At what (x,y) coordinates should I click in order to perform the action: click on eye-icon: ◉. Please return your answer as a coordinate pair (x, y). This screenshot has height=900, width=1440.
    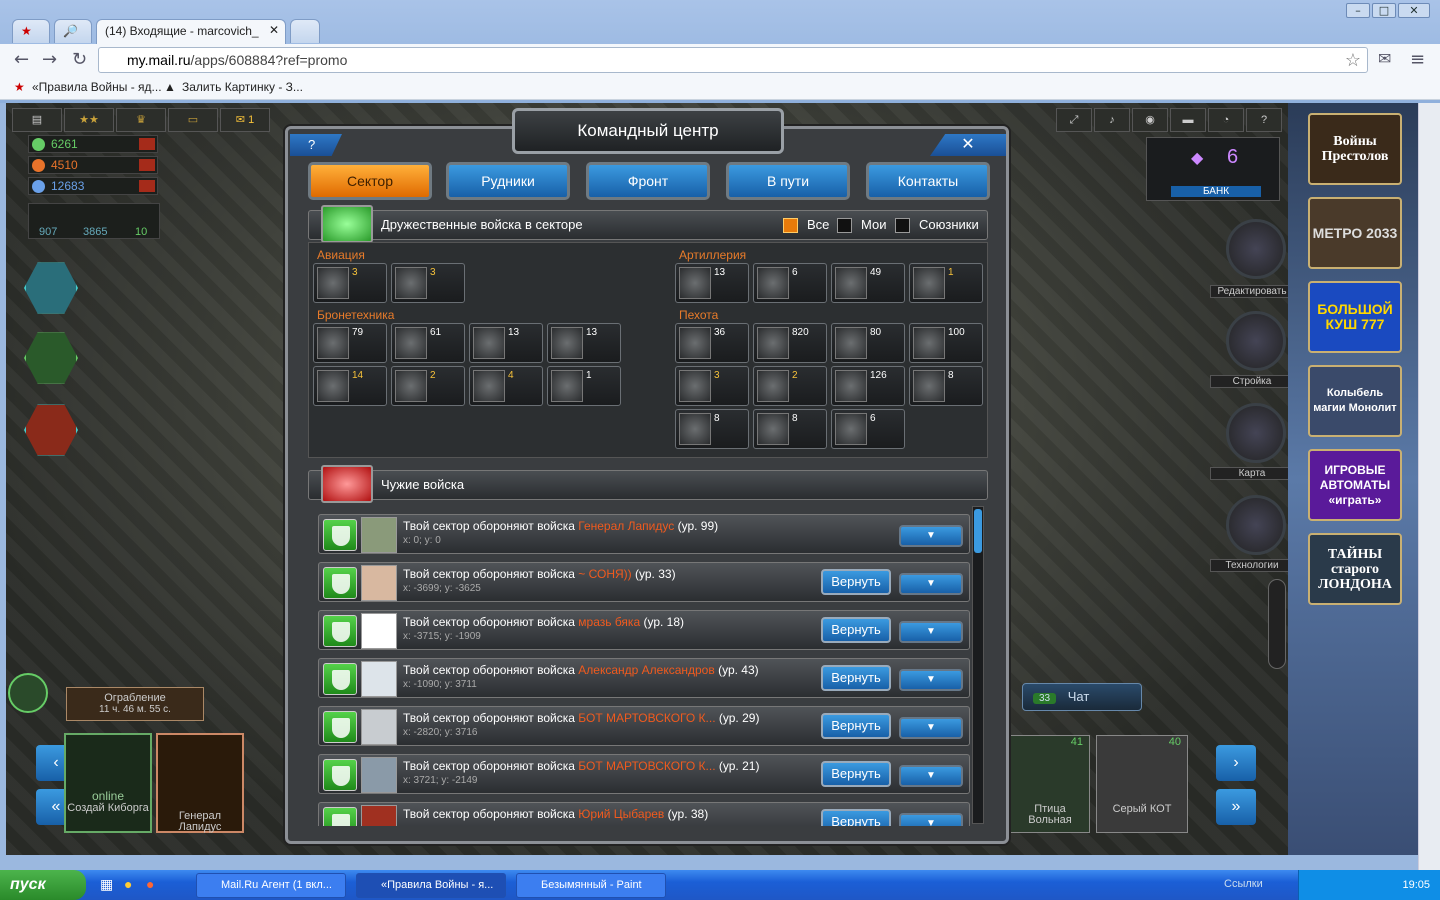
    Looking at the image, I should click on (1150, 120).